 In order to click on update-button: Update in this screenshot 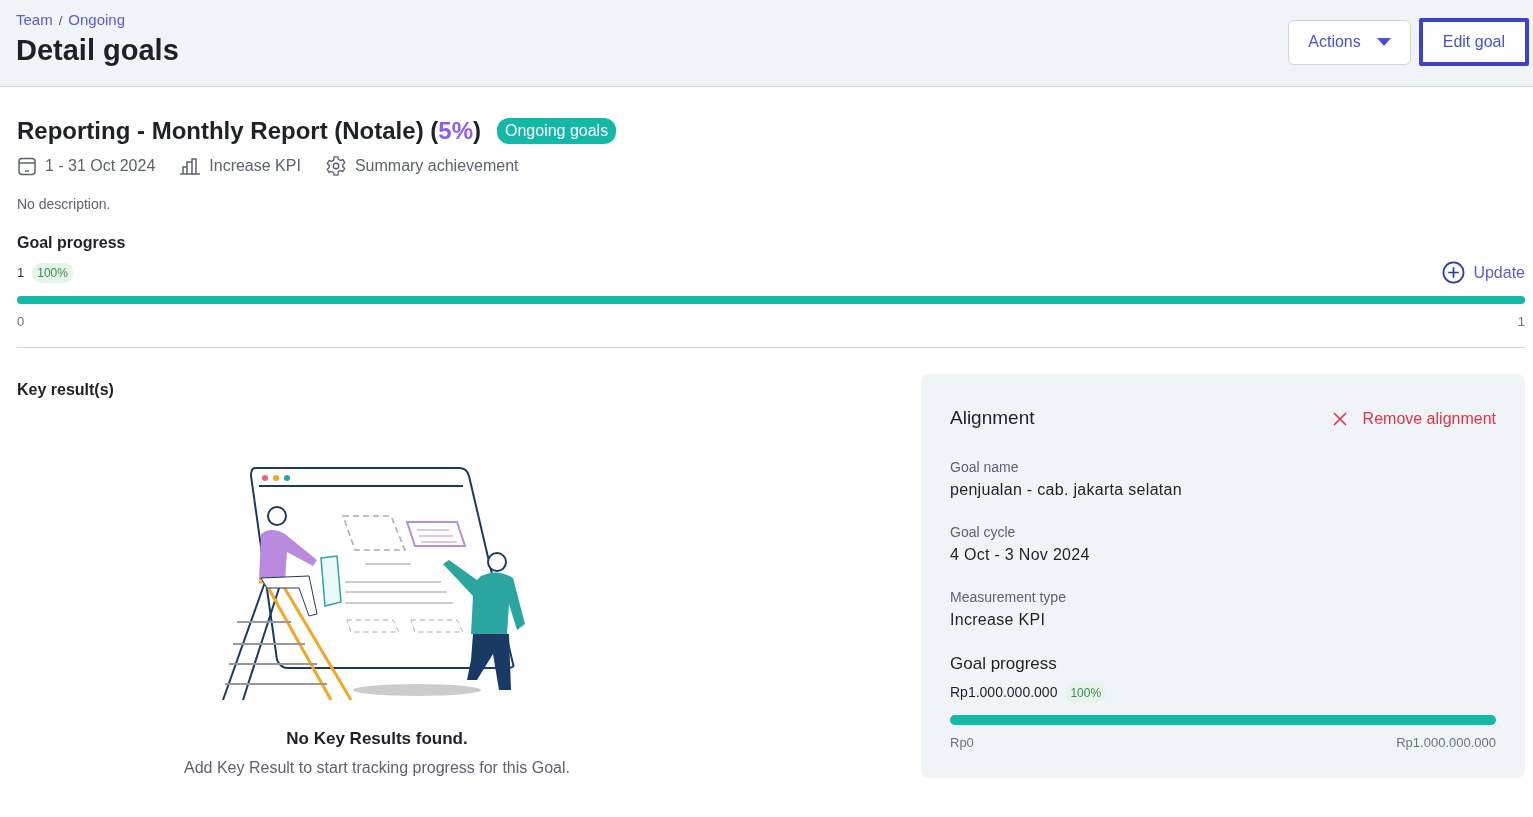, I will do `click(1483, 272)`.